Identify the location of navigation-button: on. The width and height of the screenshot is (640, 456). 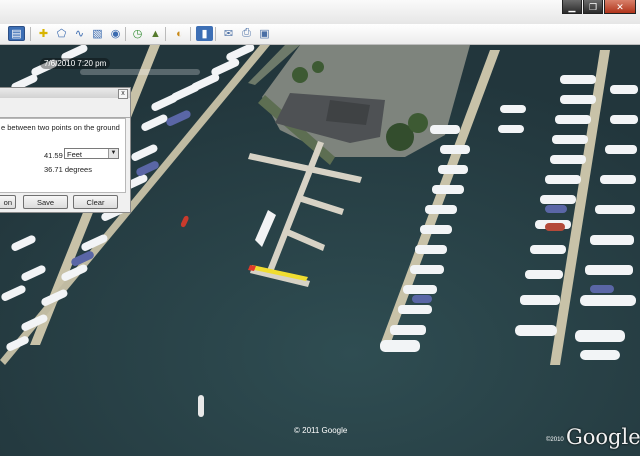
(8, 202).